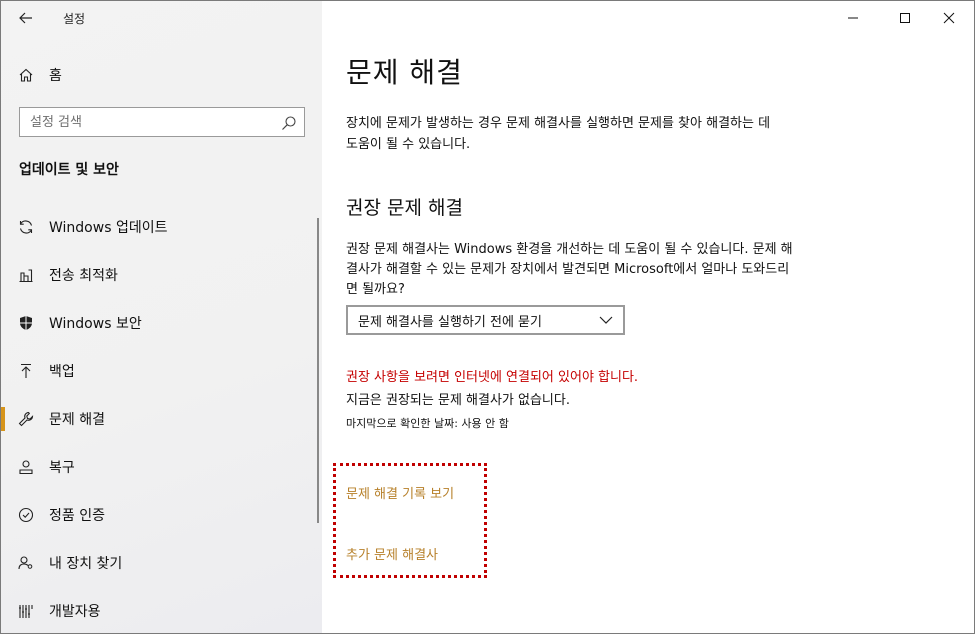 The width and height of the screenshot is (975, 634). Describe the element at coordinates (74, 19) in the screenshot. I see `app-title: 설정` at that location.